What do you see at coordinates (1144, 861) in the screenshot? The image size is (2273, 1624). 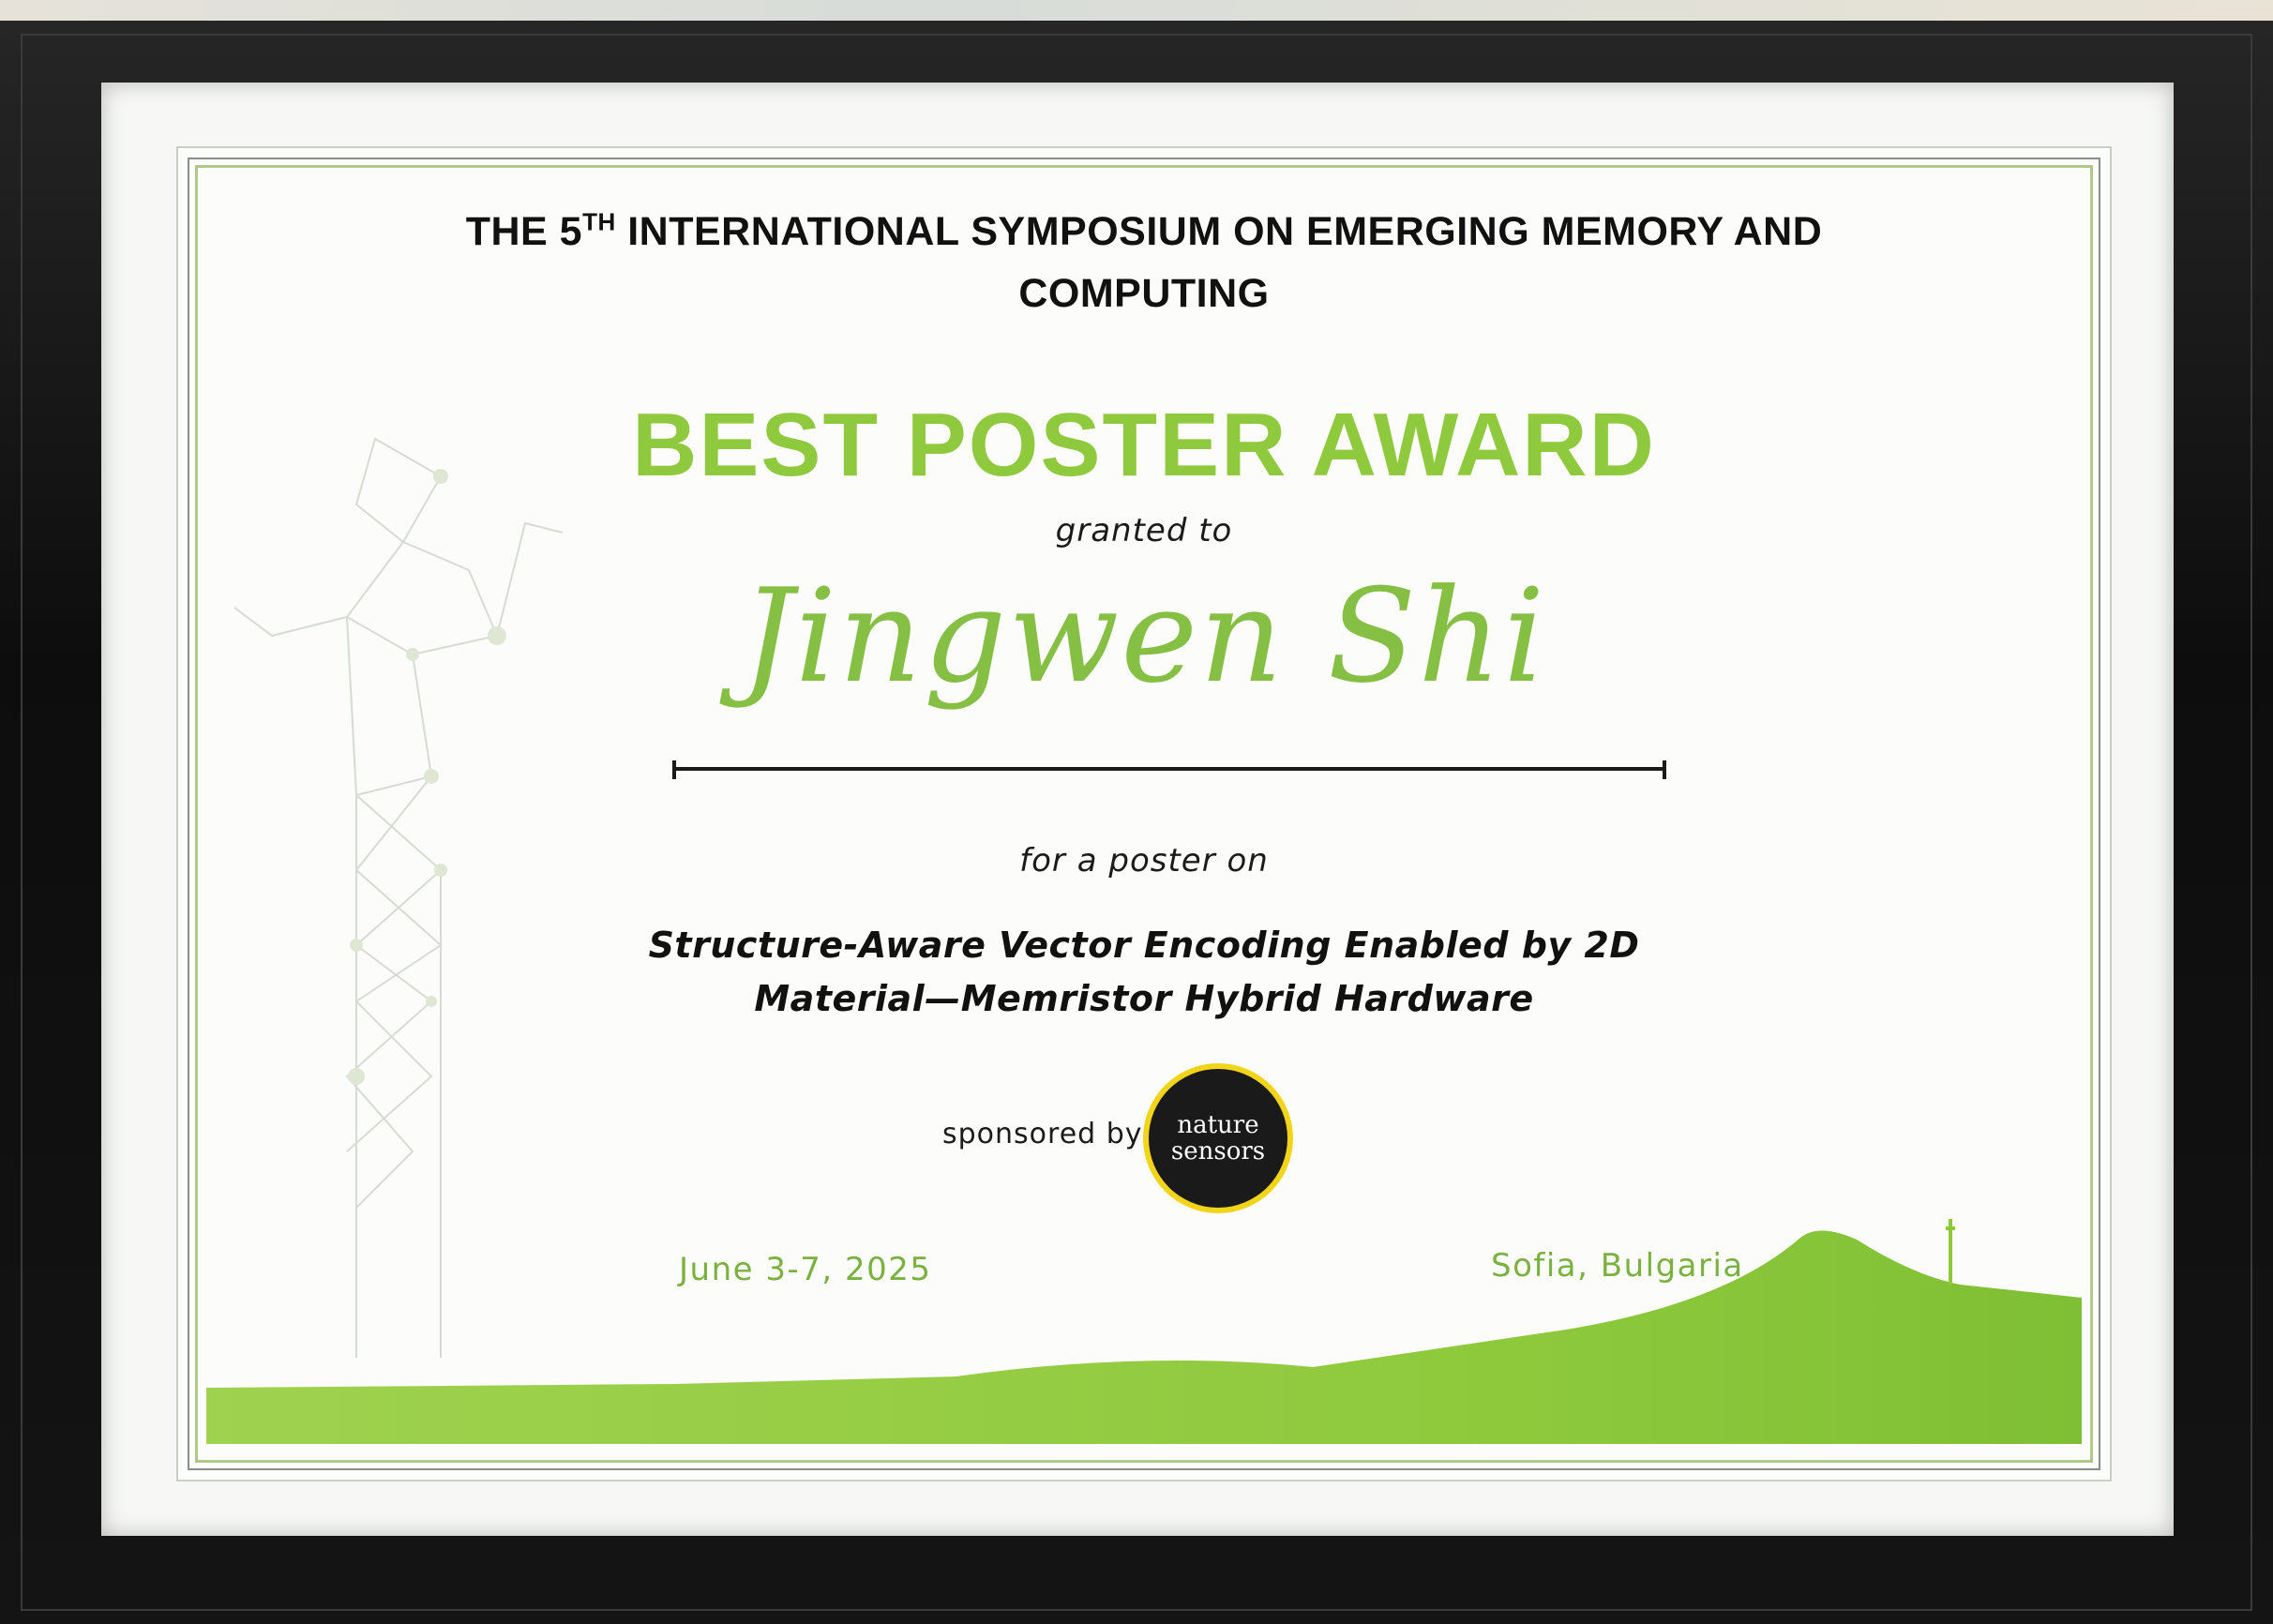 I see `for-poster-label: for a poster on` at bounding box center [1144, 861].